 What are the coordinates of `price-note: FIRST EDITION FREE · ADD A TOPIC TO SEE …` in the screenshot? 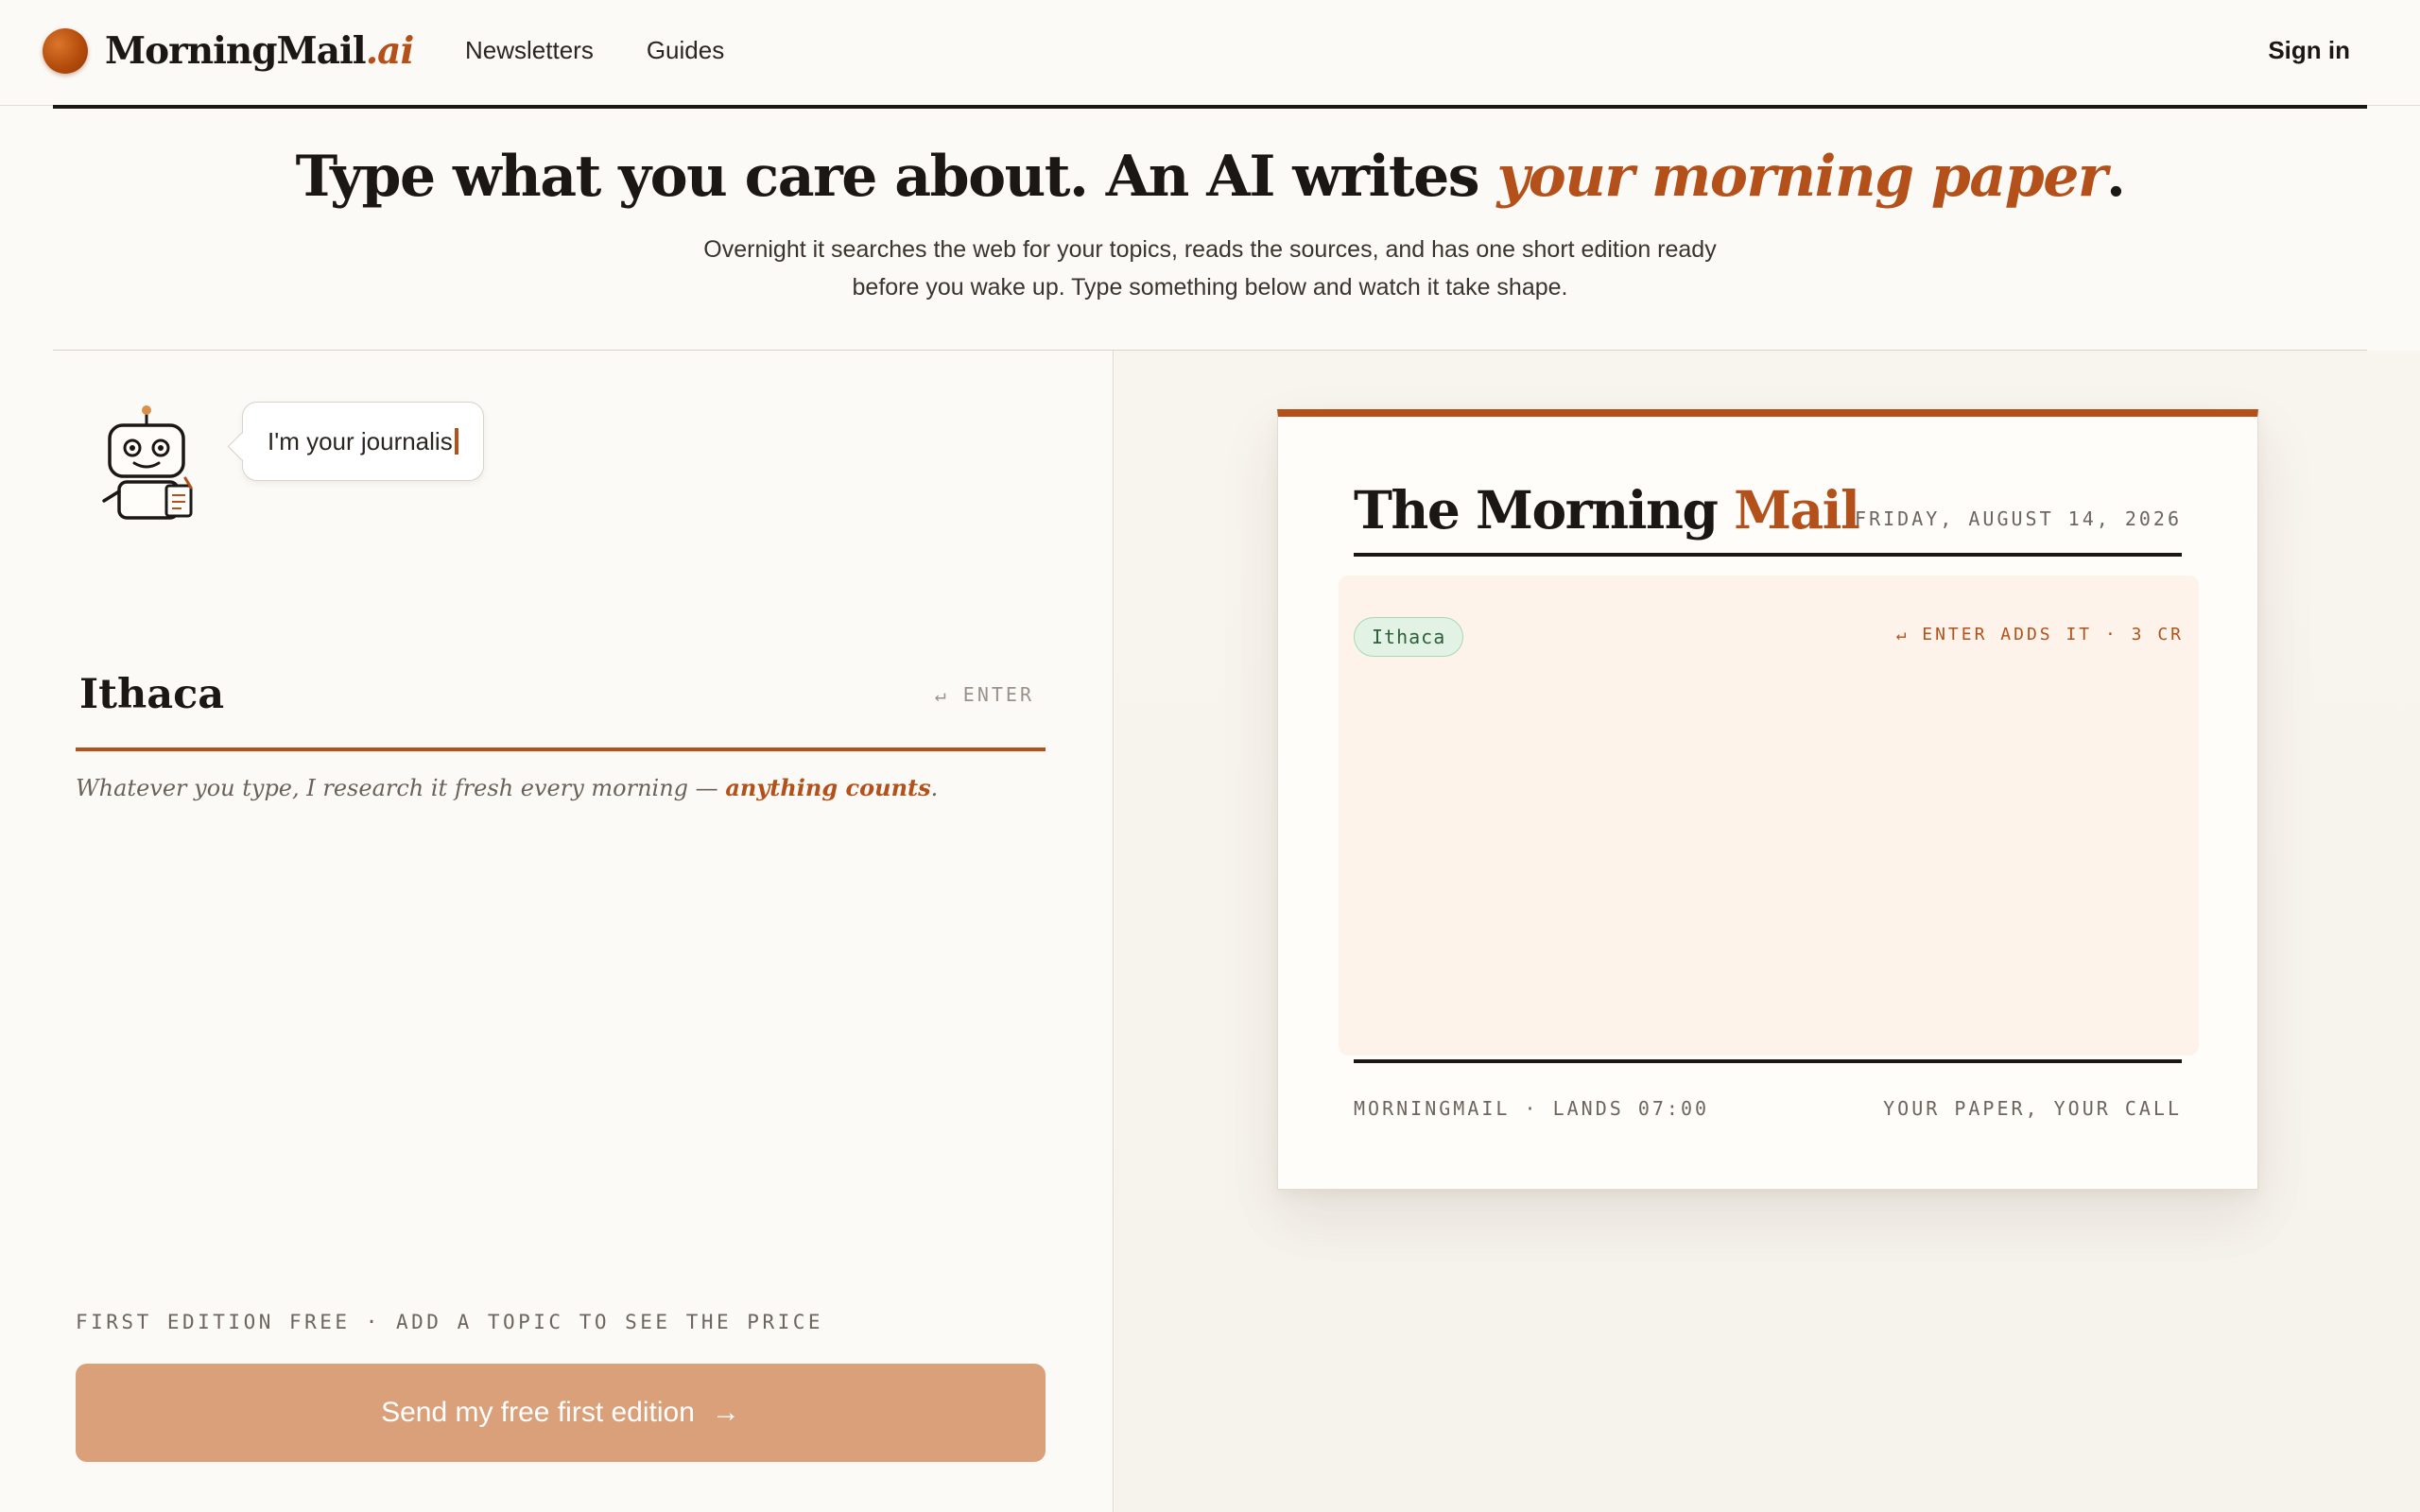 It's located at (450, 1322).